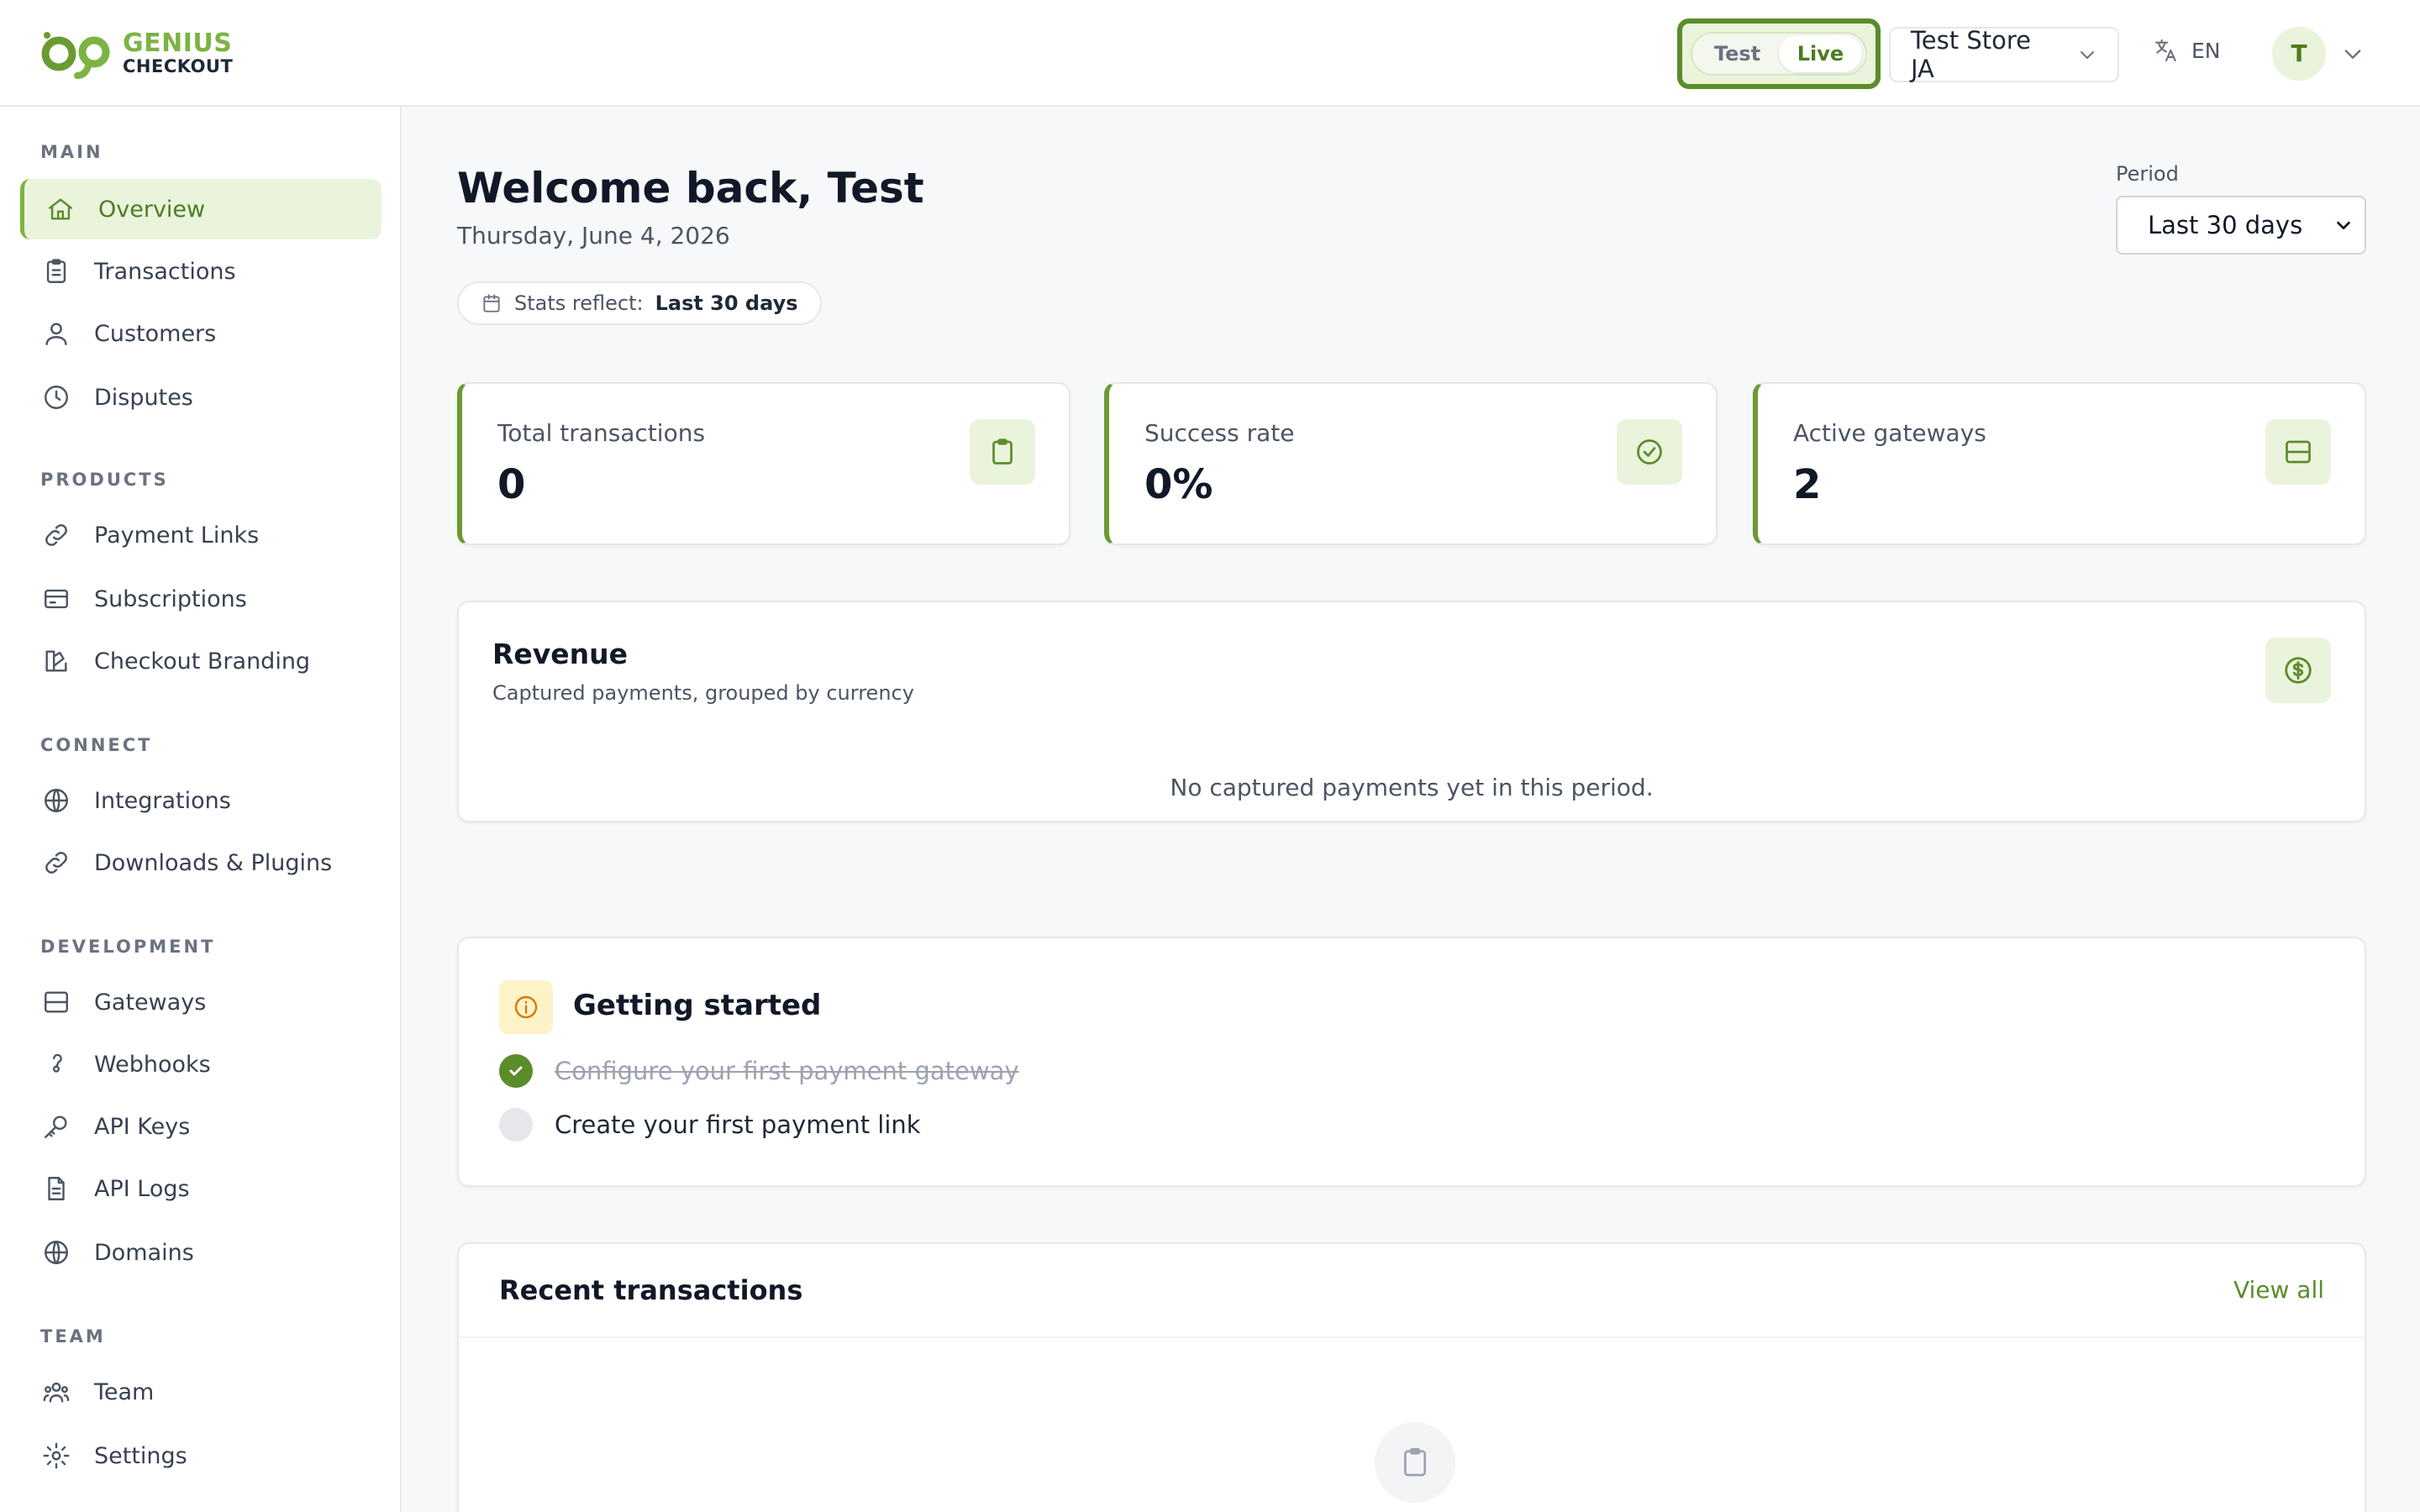 The width and height of the screenshot is (2420, 1512). What do you see at coordinates (143, 397) in the screenshot?
I see `sidebar-item-label: Disputes` at bounding box center [143, 397].